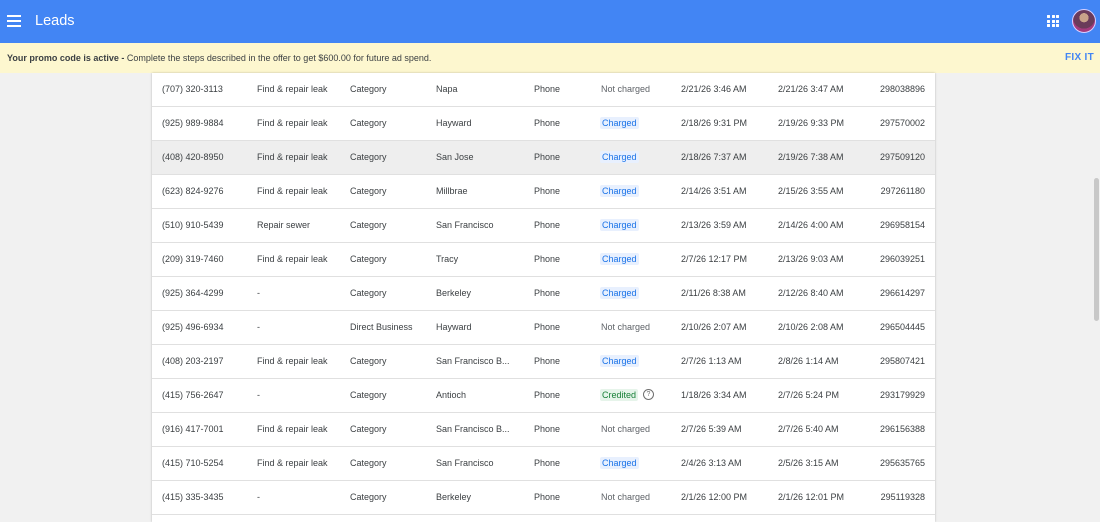  Describe the element at coordinates (193, 293) in the screenshot. I see `lead-phone: (925) 364-4299` at that location.